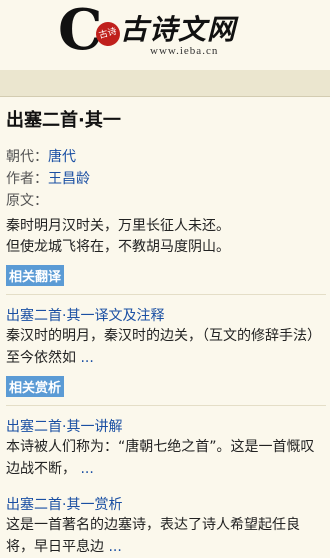 This screenshot has height=558, width=330. I want to click on dynasty-row: 朝代：唐代, so click(166, 157).